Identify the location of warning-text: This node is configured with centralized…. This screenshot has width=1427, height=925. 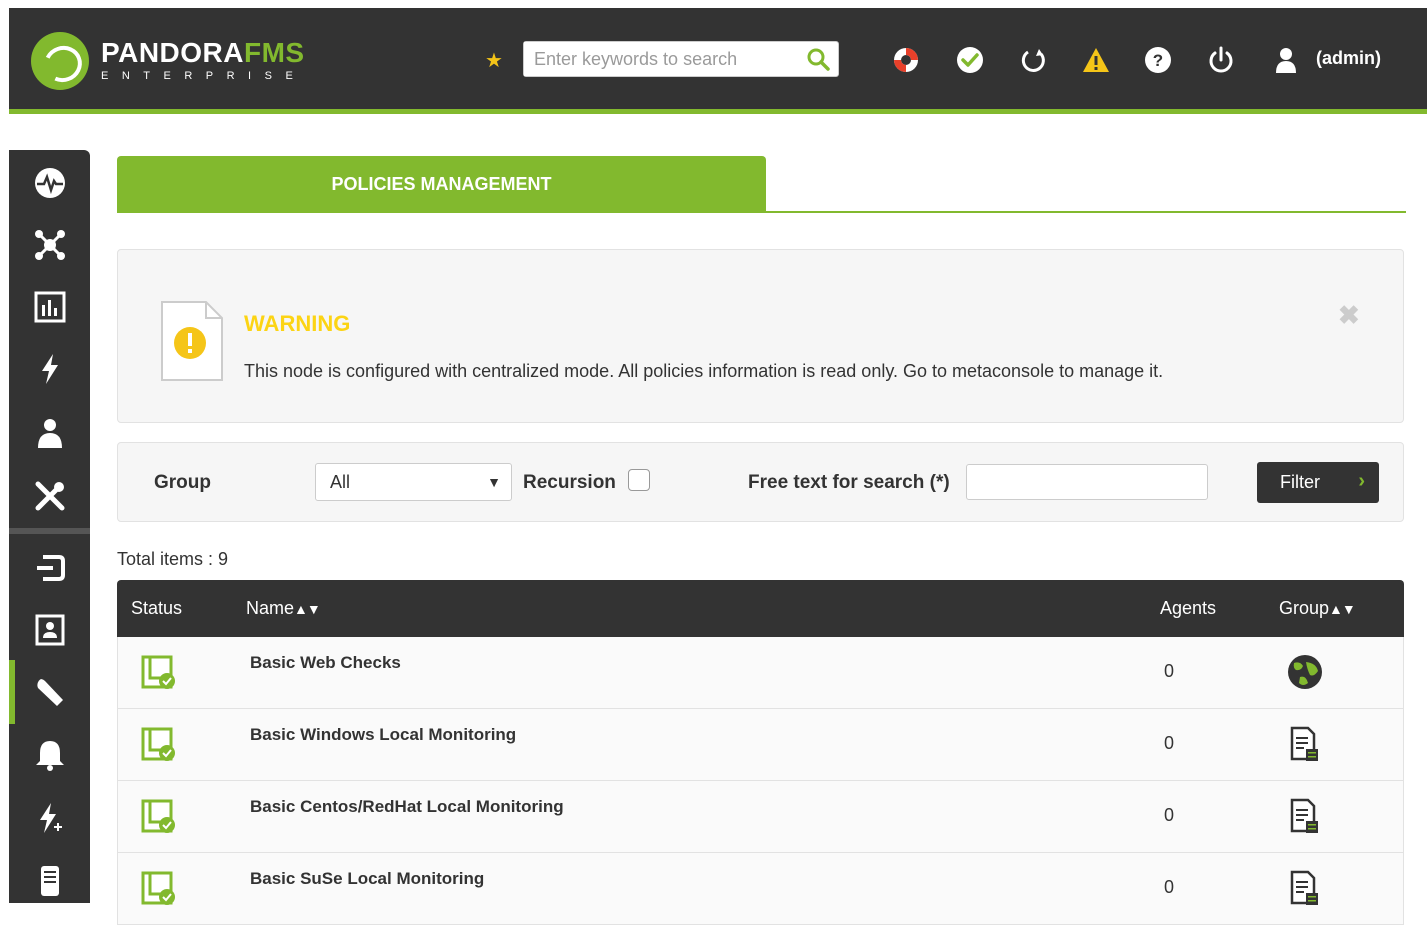
(704, 371).